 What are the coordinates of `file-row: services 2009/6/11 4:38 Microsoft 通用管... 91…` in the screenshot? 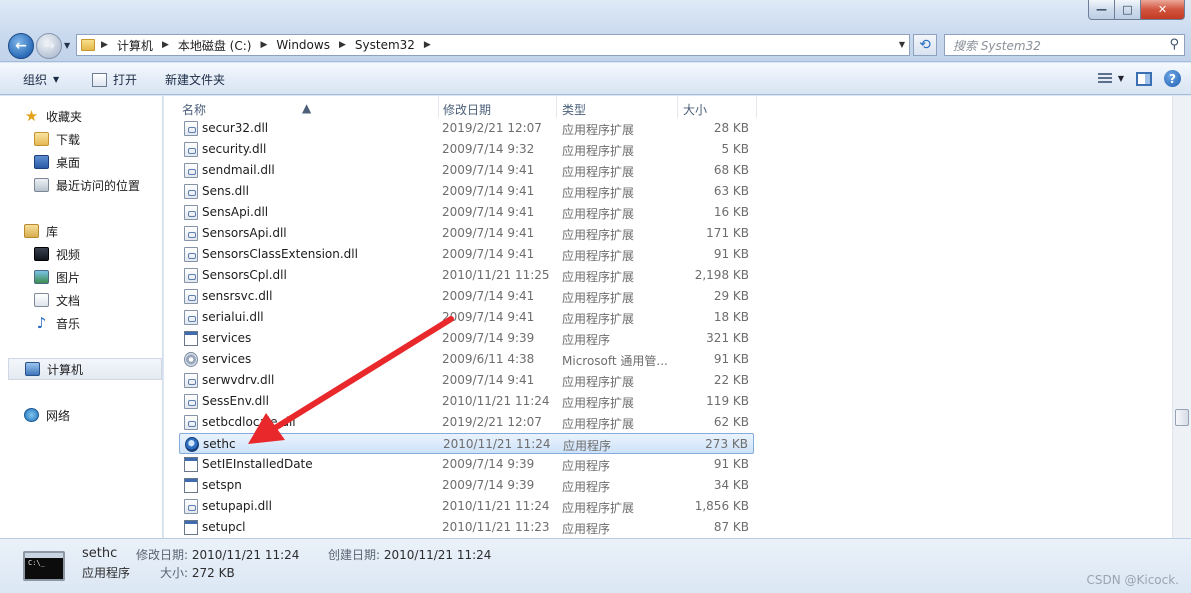 It's located at (466, 359).